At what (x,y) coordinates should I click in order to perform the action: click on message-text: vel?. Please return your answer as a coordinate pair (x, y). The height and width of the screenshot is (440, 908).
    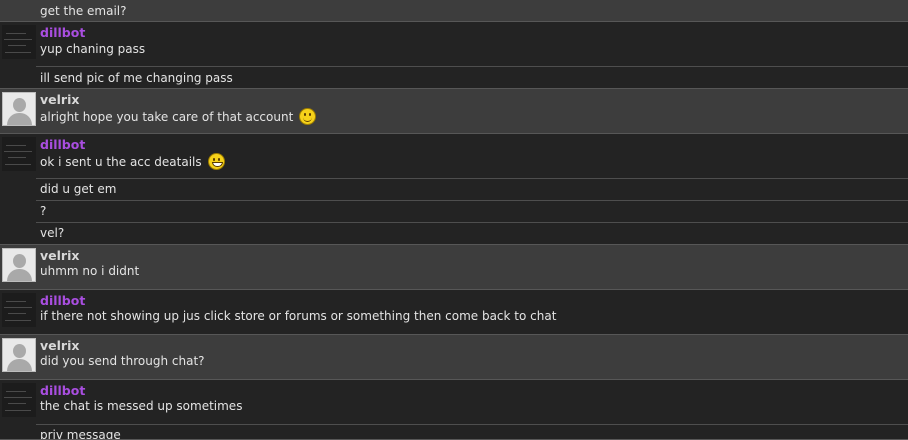
    Looking at the image, I should click on (52, 233).